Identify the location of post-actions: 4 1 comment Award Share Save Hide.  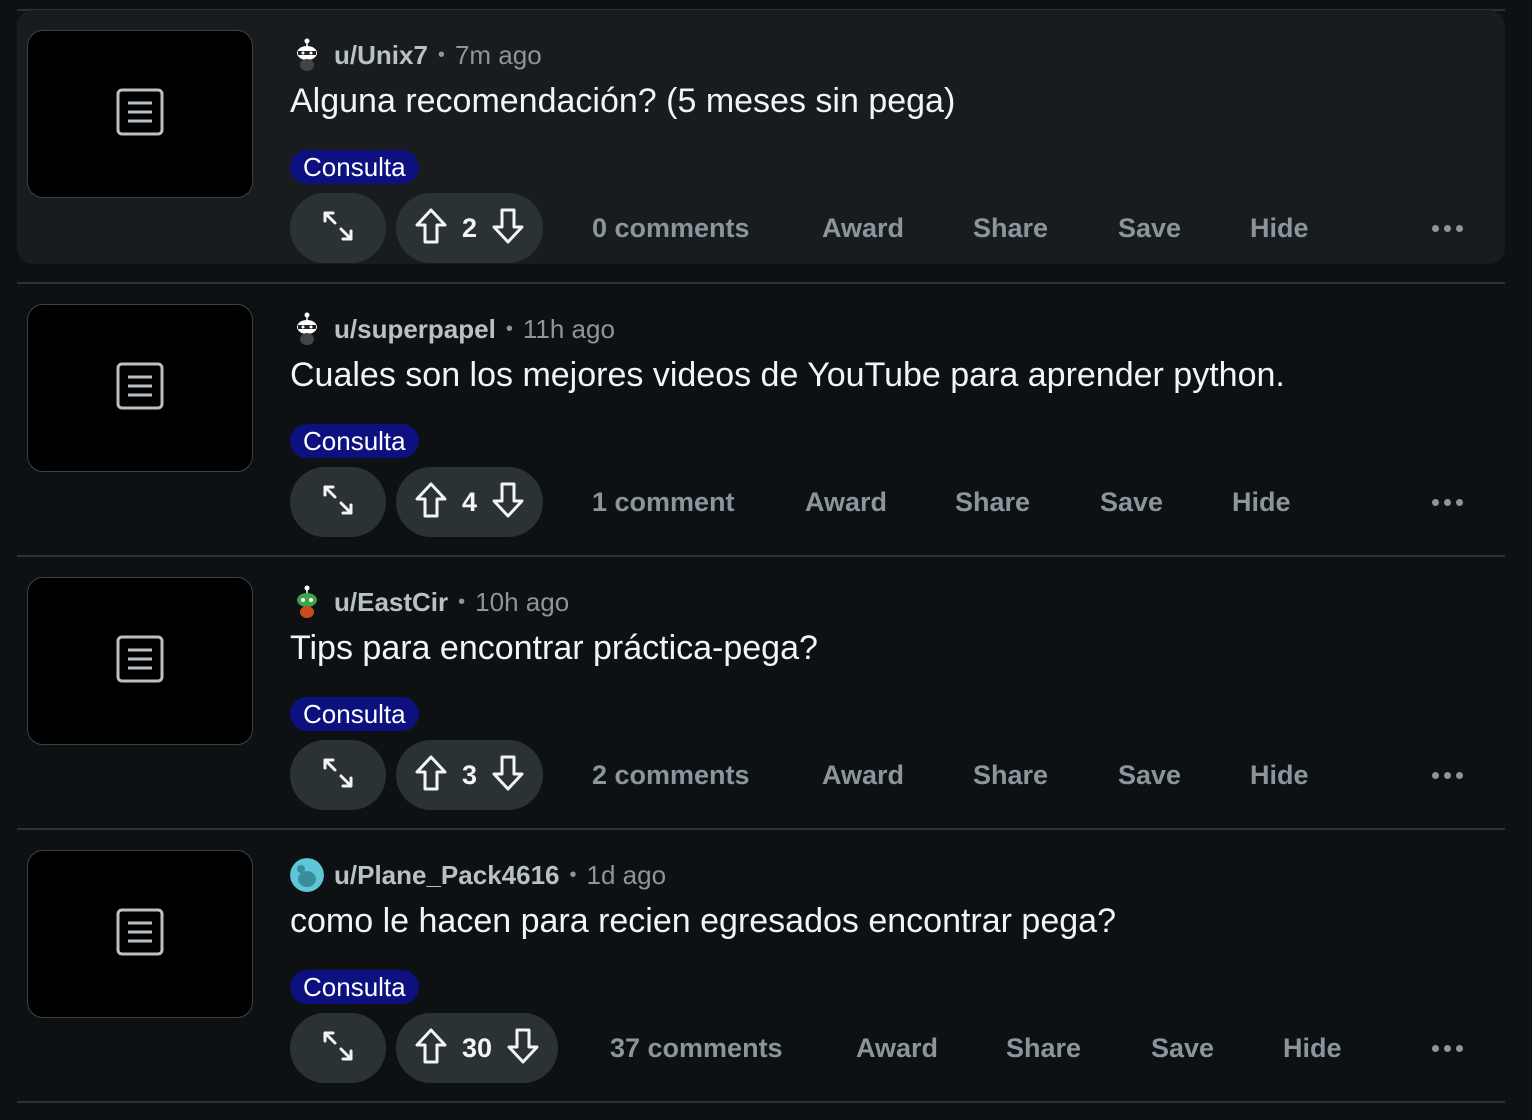
(885, 502).